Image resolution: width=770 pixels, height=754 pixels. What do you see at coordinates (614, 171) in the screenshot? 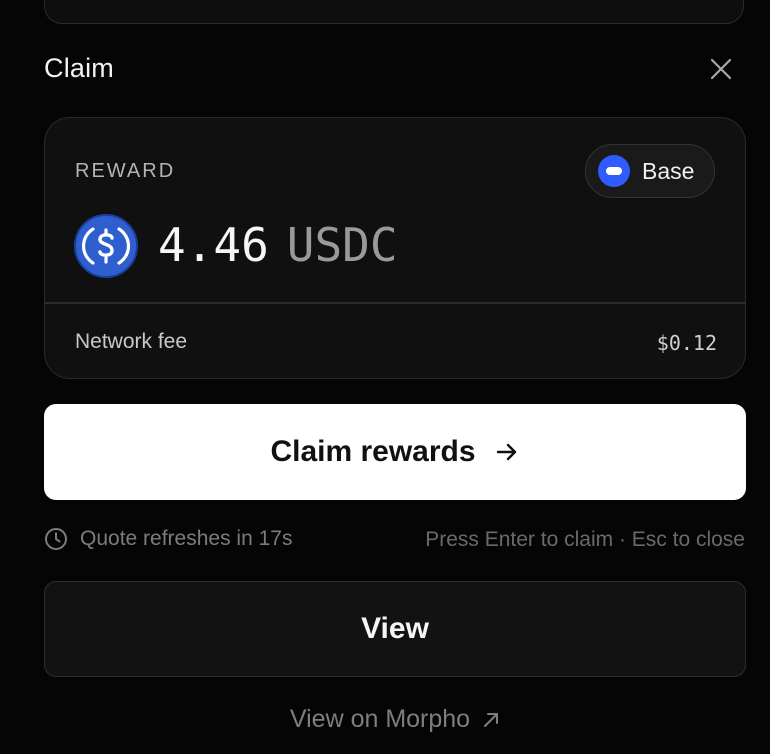
I see `base-network-icon` at bounding box center [614, 171].